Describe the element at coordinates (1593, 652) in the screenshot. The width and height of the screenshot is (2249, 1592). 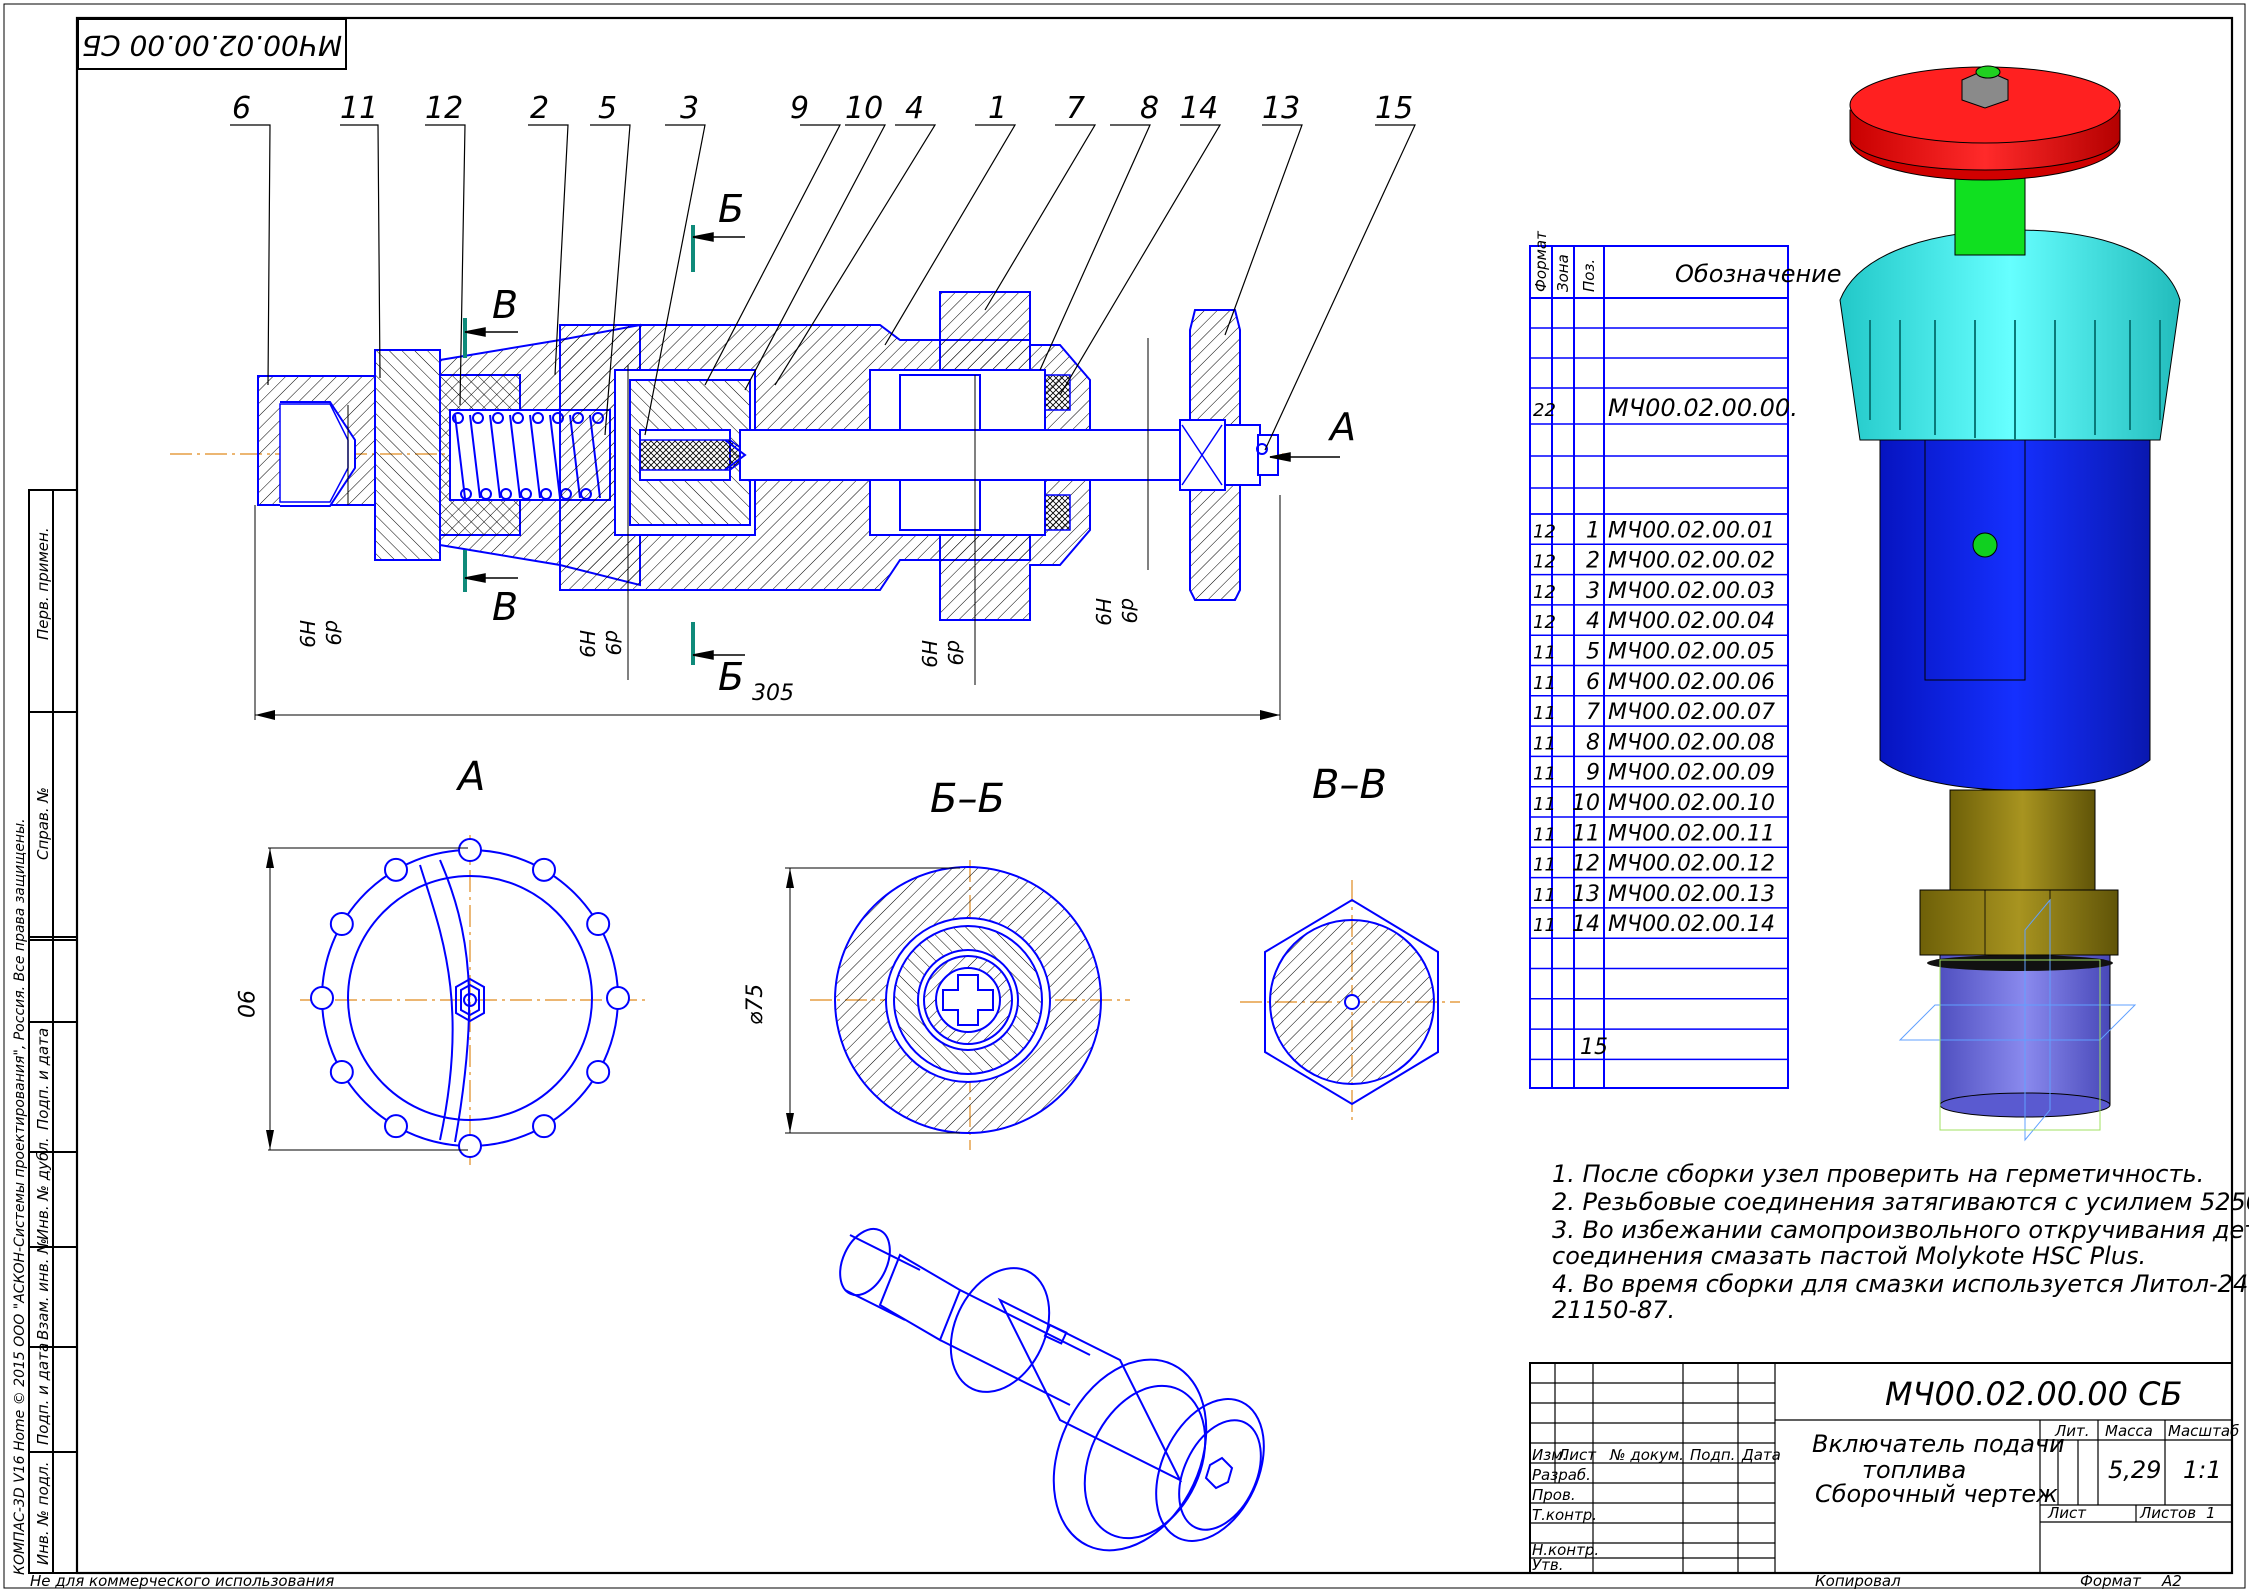
I see `spec-row-pos: 5` at that location.